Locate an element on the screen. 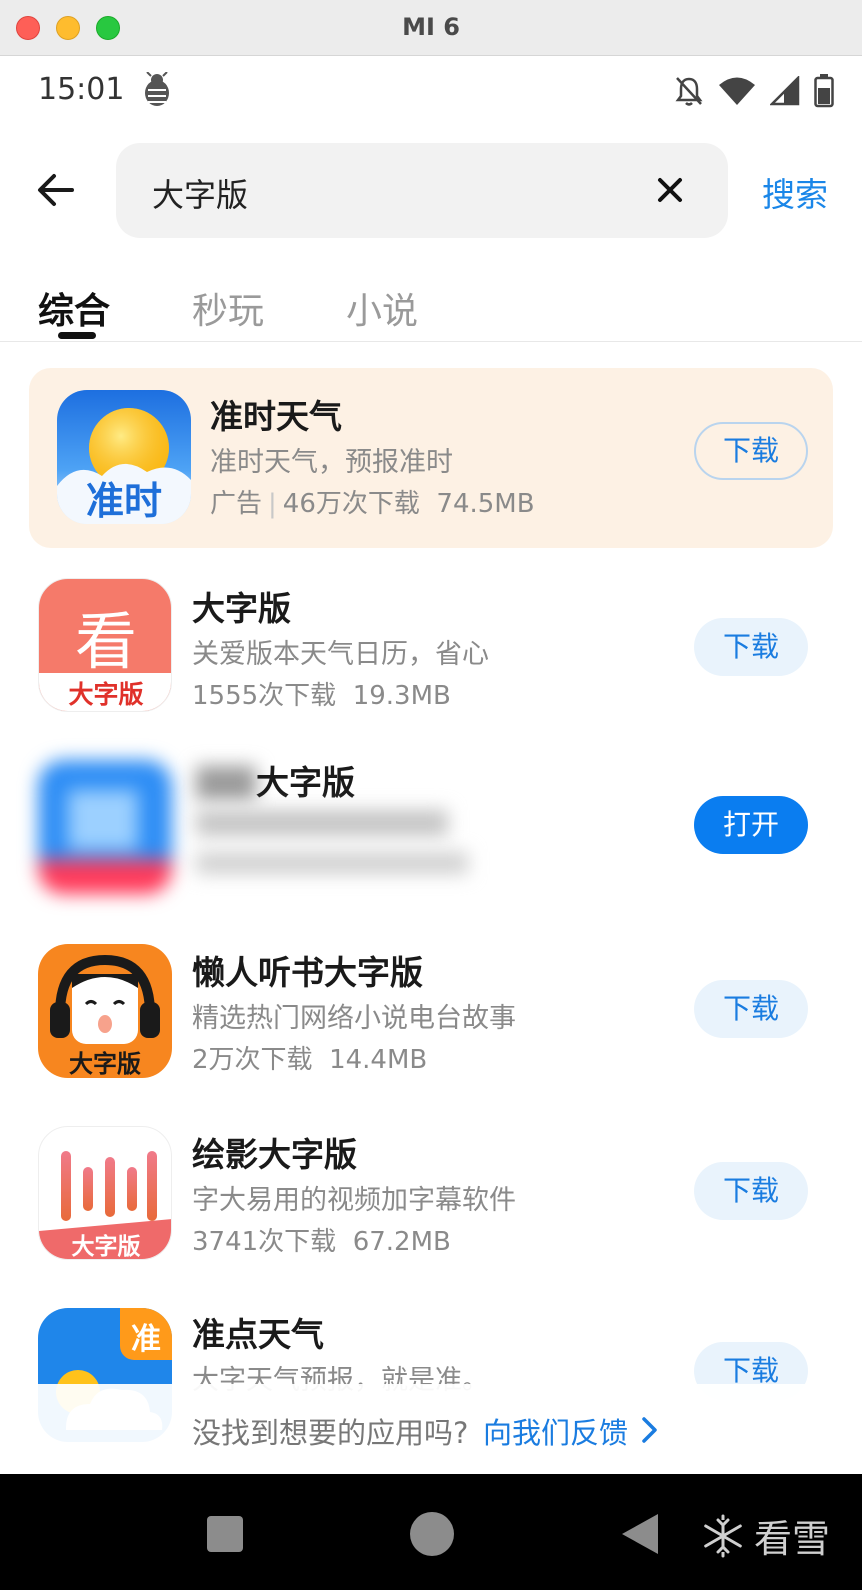 Image resolution: width=862 pixels, height=1590 pixels. app-icon: 看 大字版 is located at coordinates (105, 645).